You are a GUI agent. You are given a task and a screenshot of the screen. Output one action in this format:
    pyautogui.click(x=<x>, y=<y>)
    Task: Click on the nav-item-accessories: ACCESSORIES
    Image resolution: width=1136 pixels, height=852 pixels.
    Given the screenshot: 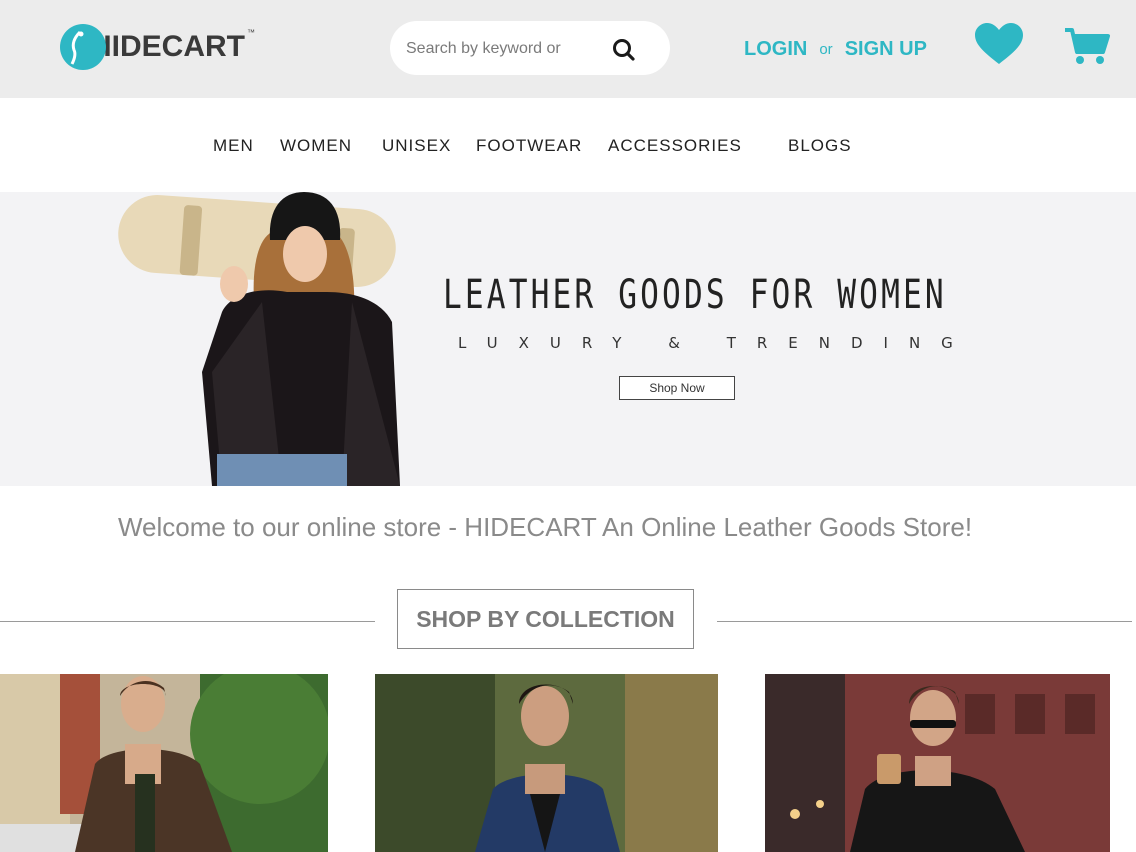 What is the action you would take?
    pyautogui.click(x=675, y=146)
    